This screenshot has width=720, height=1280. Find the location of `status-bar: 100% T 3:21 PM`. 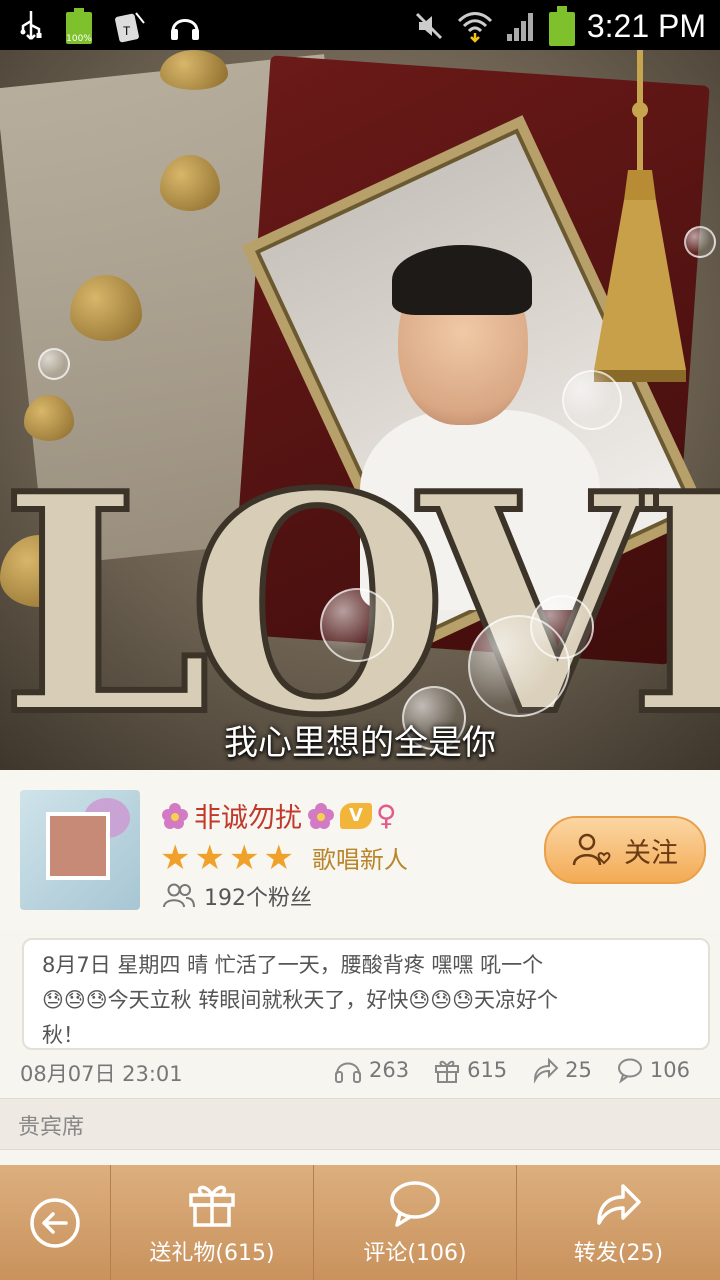

status-bar: 100% T 3:21 PM is located at coordinates (360, 25).